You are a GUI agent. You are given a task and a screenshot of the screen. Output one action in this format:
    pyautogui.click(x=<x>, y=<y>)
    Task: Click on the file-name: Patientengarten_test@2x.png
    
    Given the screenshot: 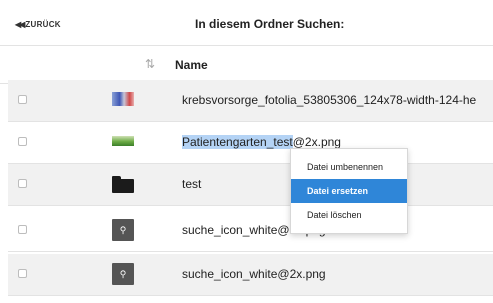 What is the action you would take?
    pyautogui.click(x=261, y=142)
    